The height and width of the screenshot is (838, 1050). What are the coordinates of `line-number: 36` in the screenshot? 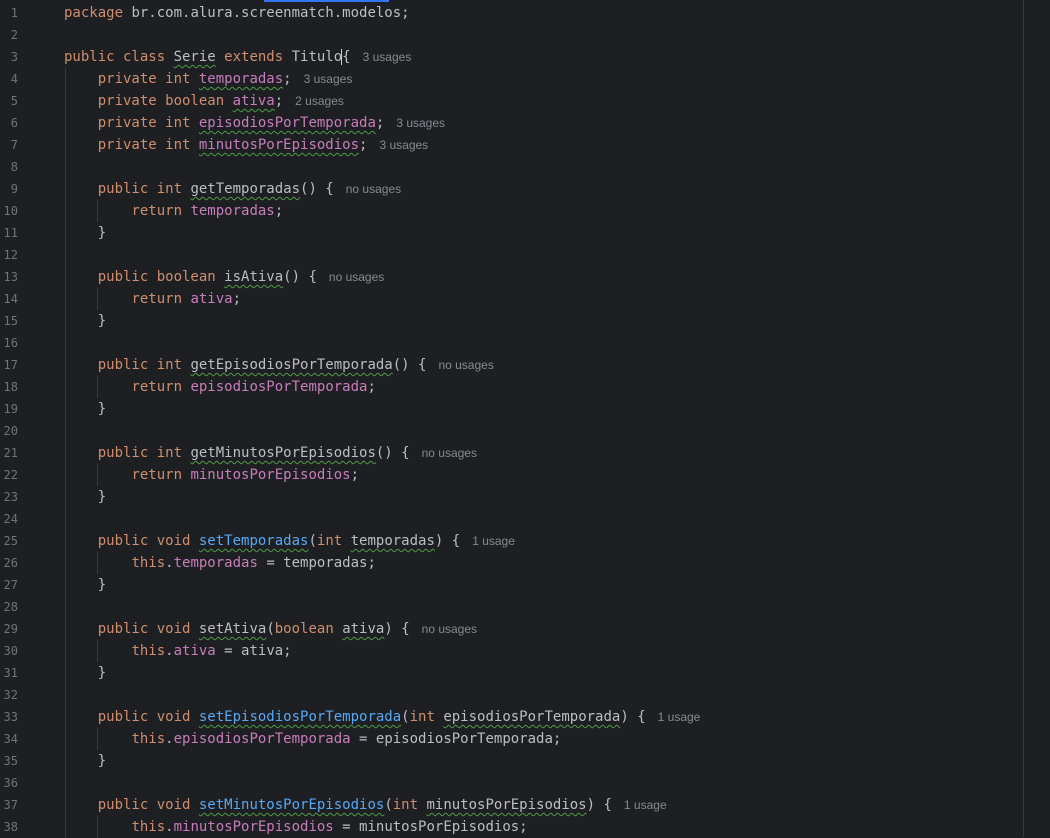 It's located at (9, 783).